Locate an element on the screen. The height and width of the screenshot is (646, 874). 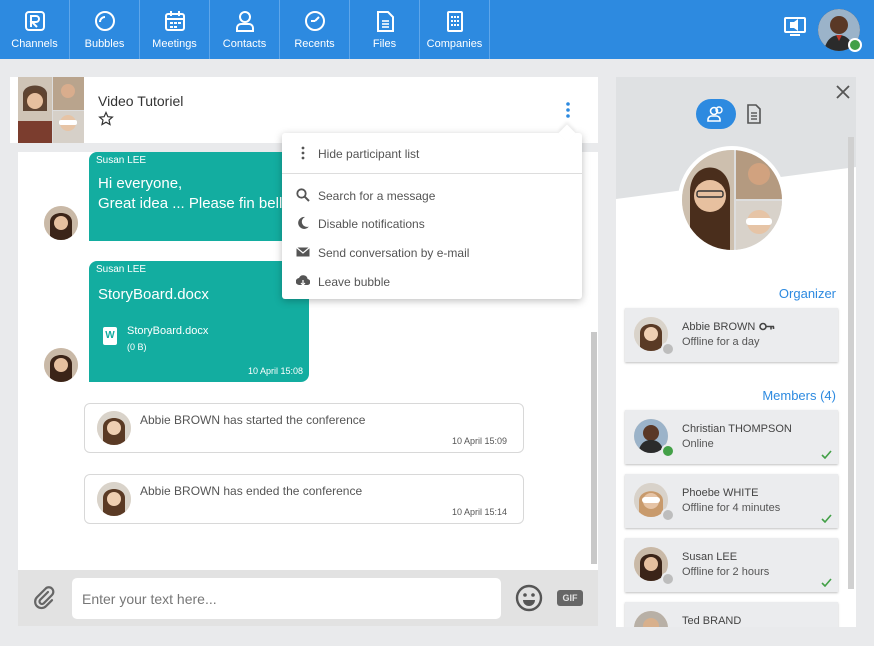
participant-status: Online is located at coordinates (698, 444).